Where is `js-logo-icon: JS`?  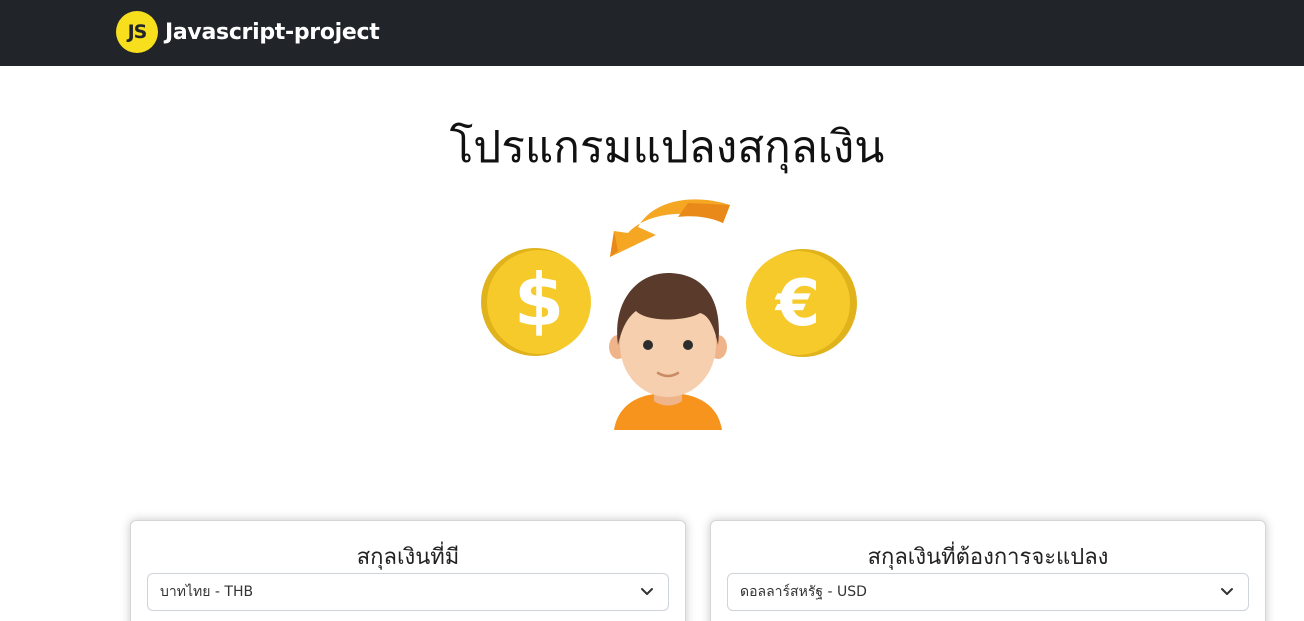 js-logo-icon: JS is located at coordinates (137, 32).